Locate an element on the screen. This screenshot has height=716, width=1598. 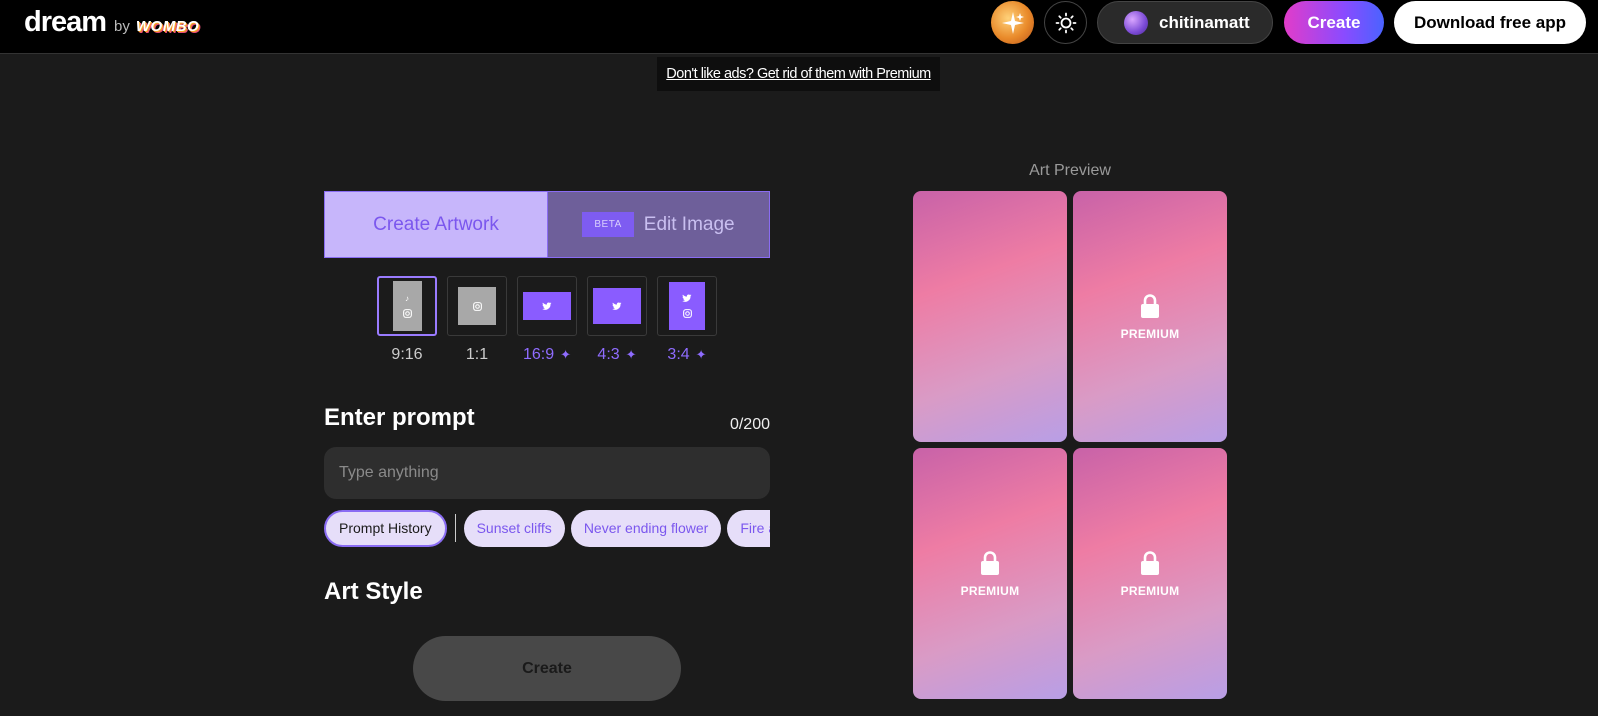
user-name: chitinamatt is located at coordinates (1204, 22).